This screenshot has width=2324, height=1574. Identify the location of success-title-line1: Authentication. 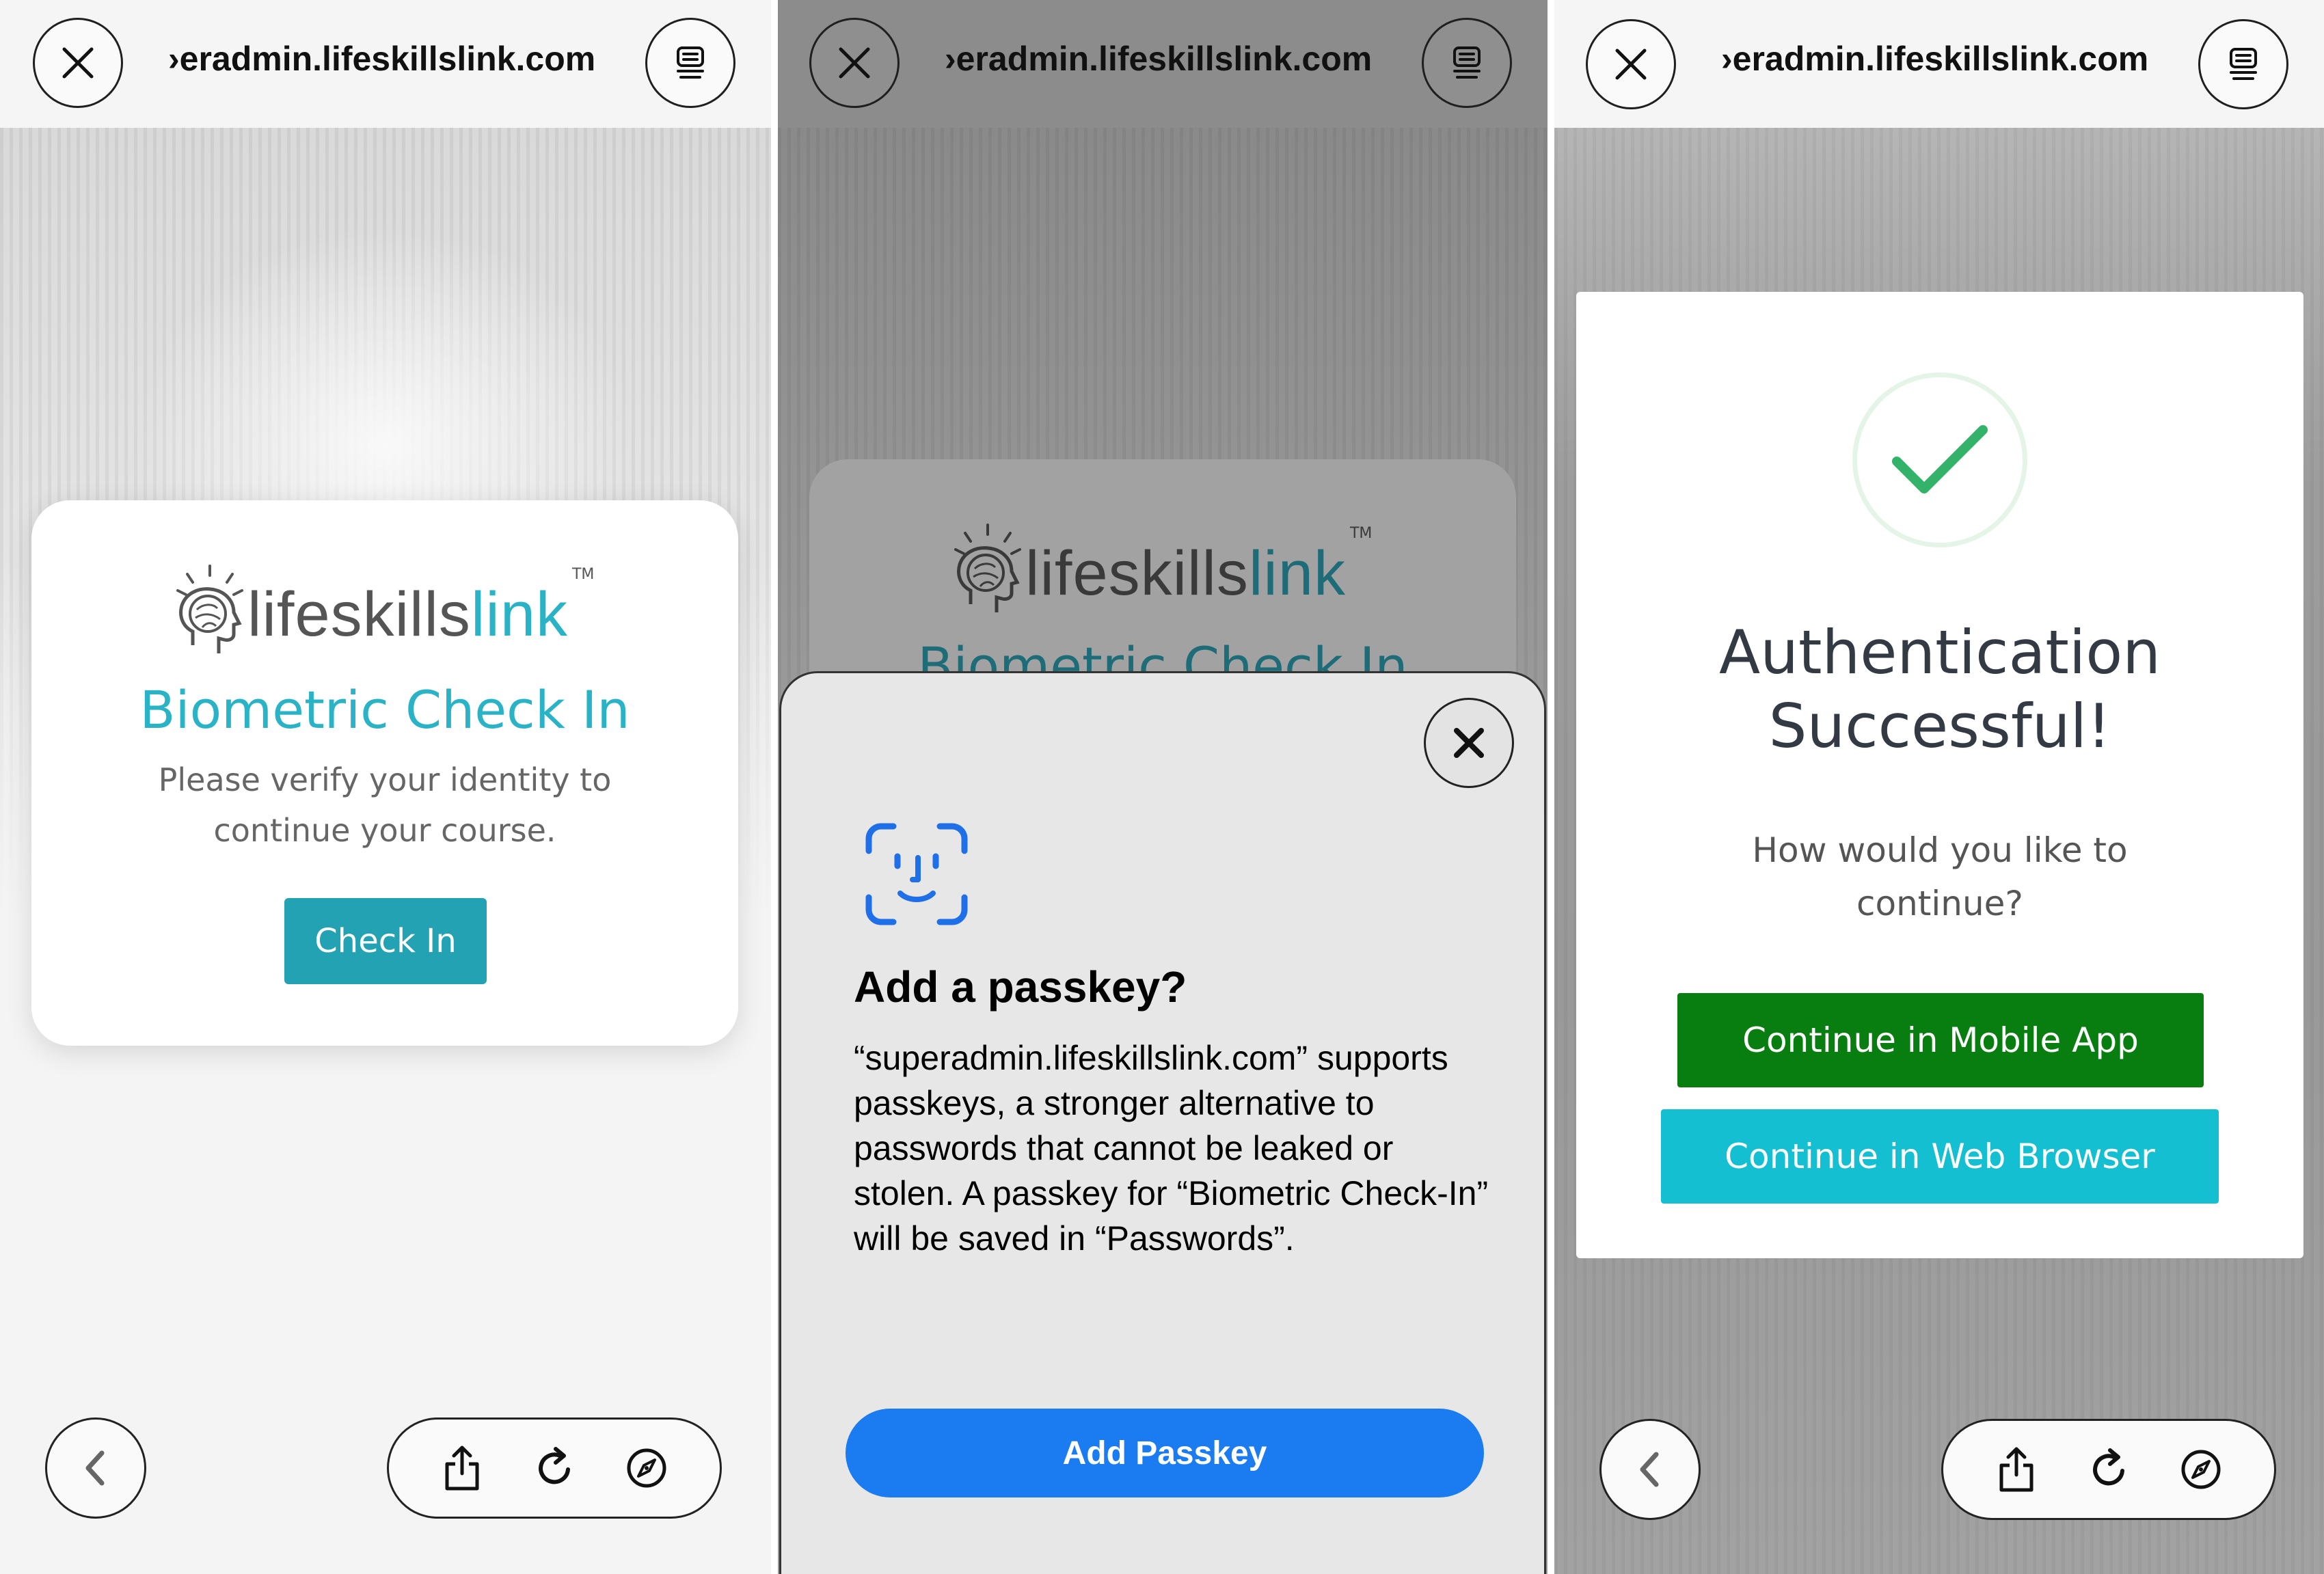
(1940, 652).